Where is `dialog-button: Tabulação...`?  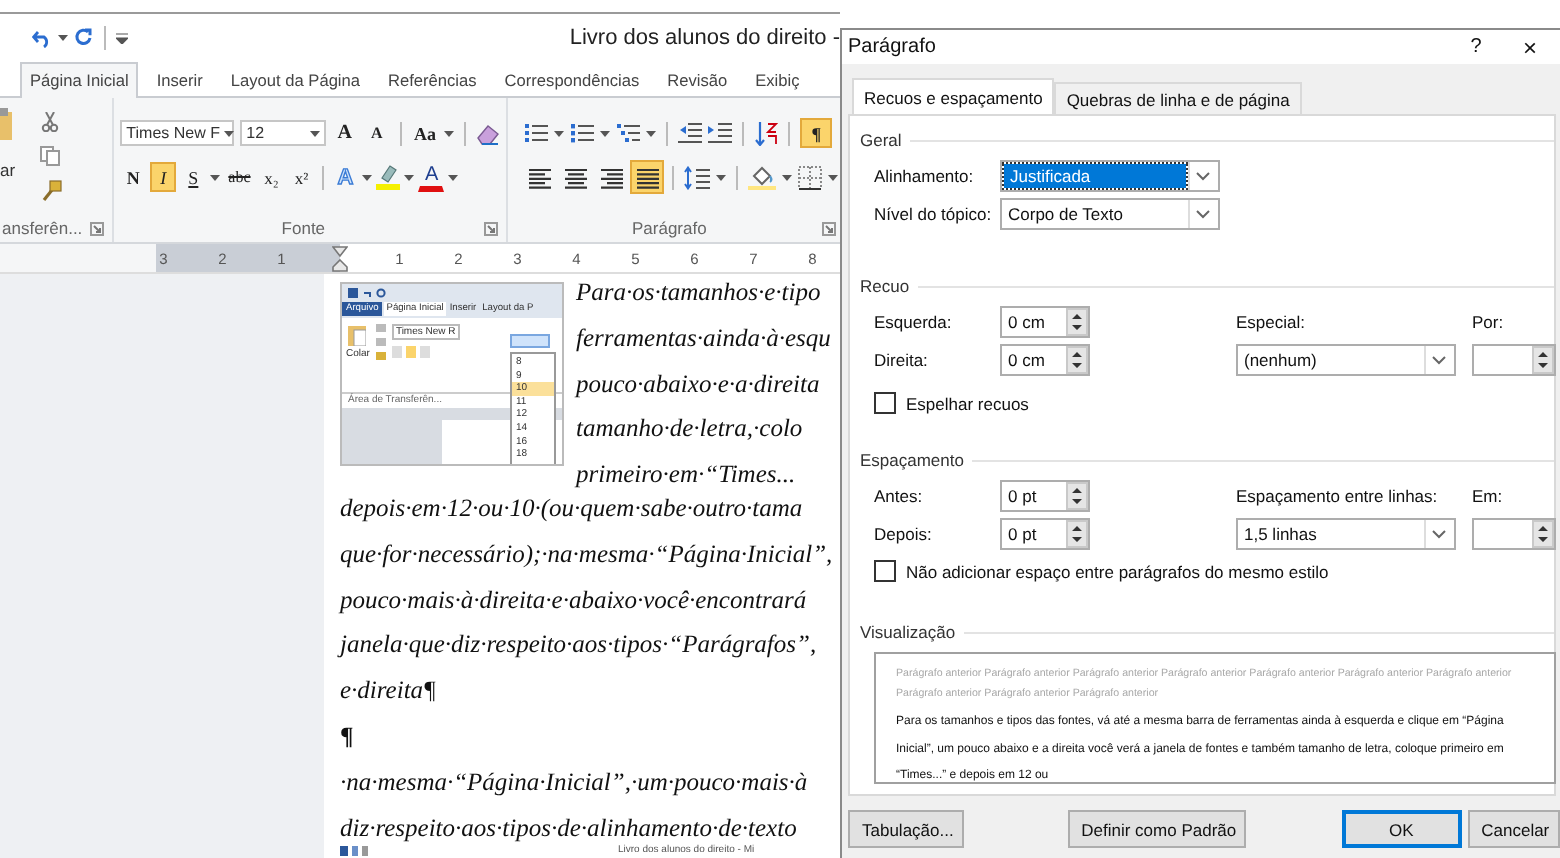 dialog-button: Tabulação... is located at coordinates (906, 829).